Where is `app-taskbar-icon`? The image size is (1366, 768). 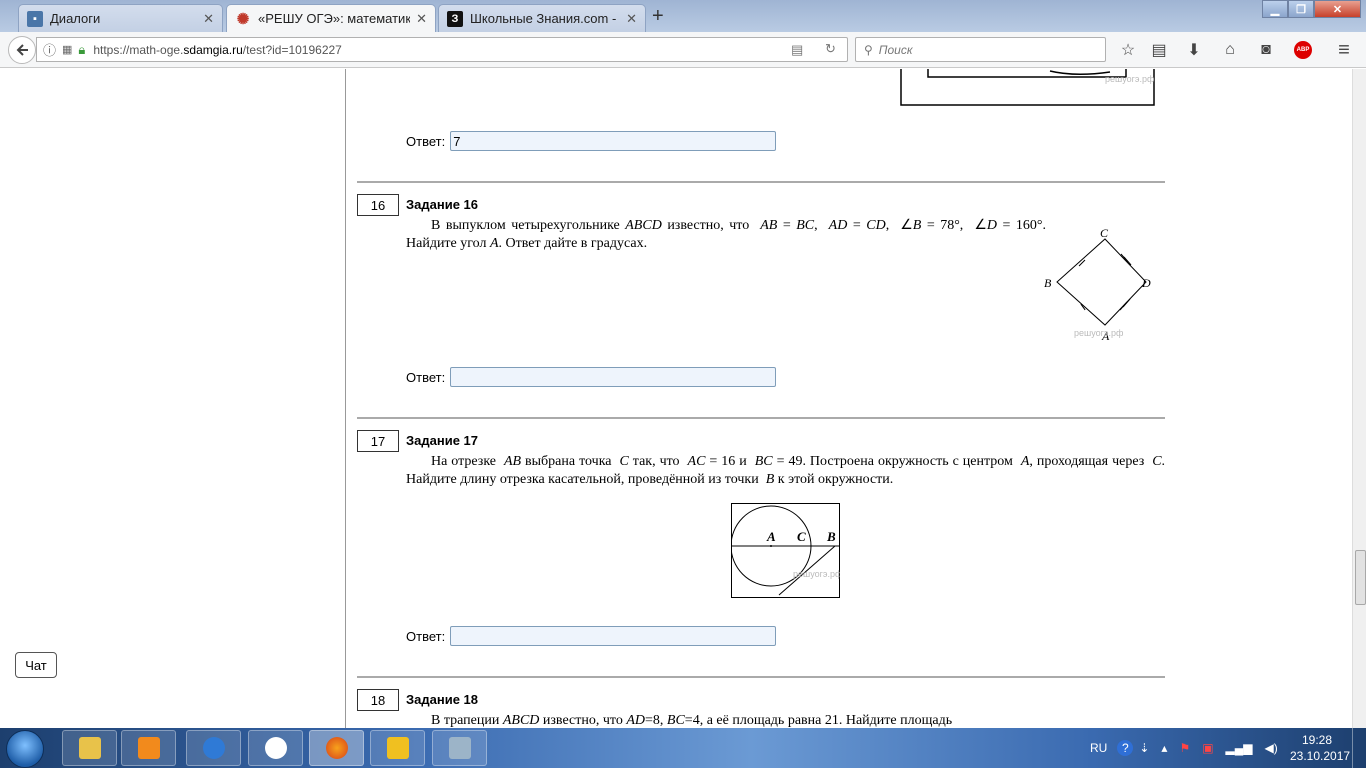
app-taskbar-icon is located at coordinates (397, 748).